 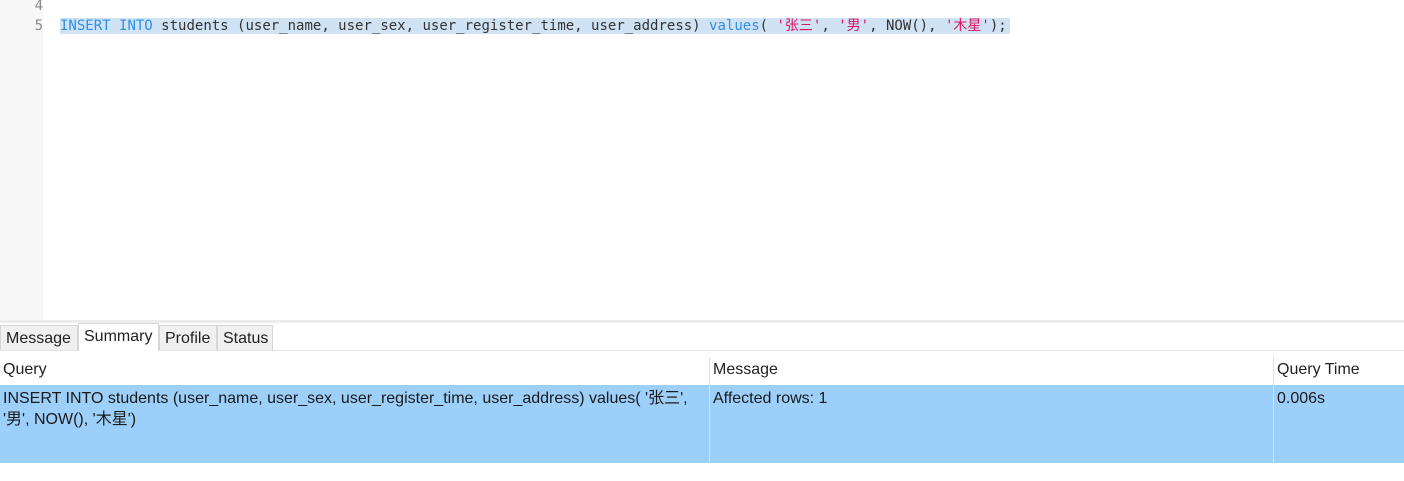 I want to click on line-number-gutter: 4 5, so click(x=21, y=160).